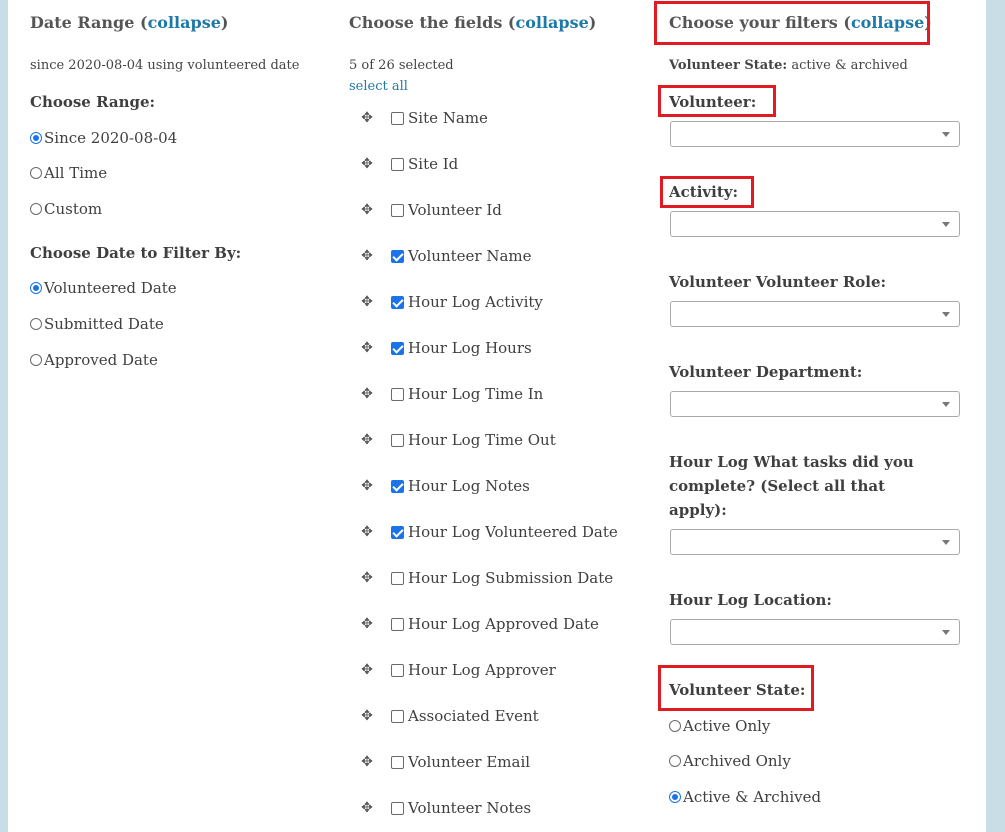 This screenshot has height=832, width=1005. Describe the element at coordinates (76, 173) in the screenshot. I see `range-option-label: All Time` at that location.